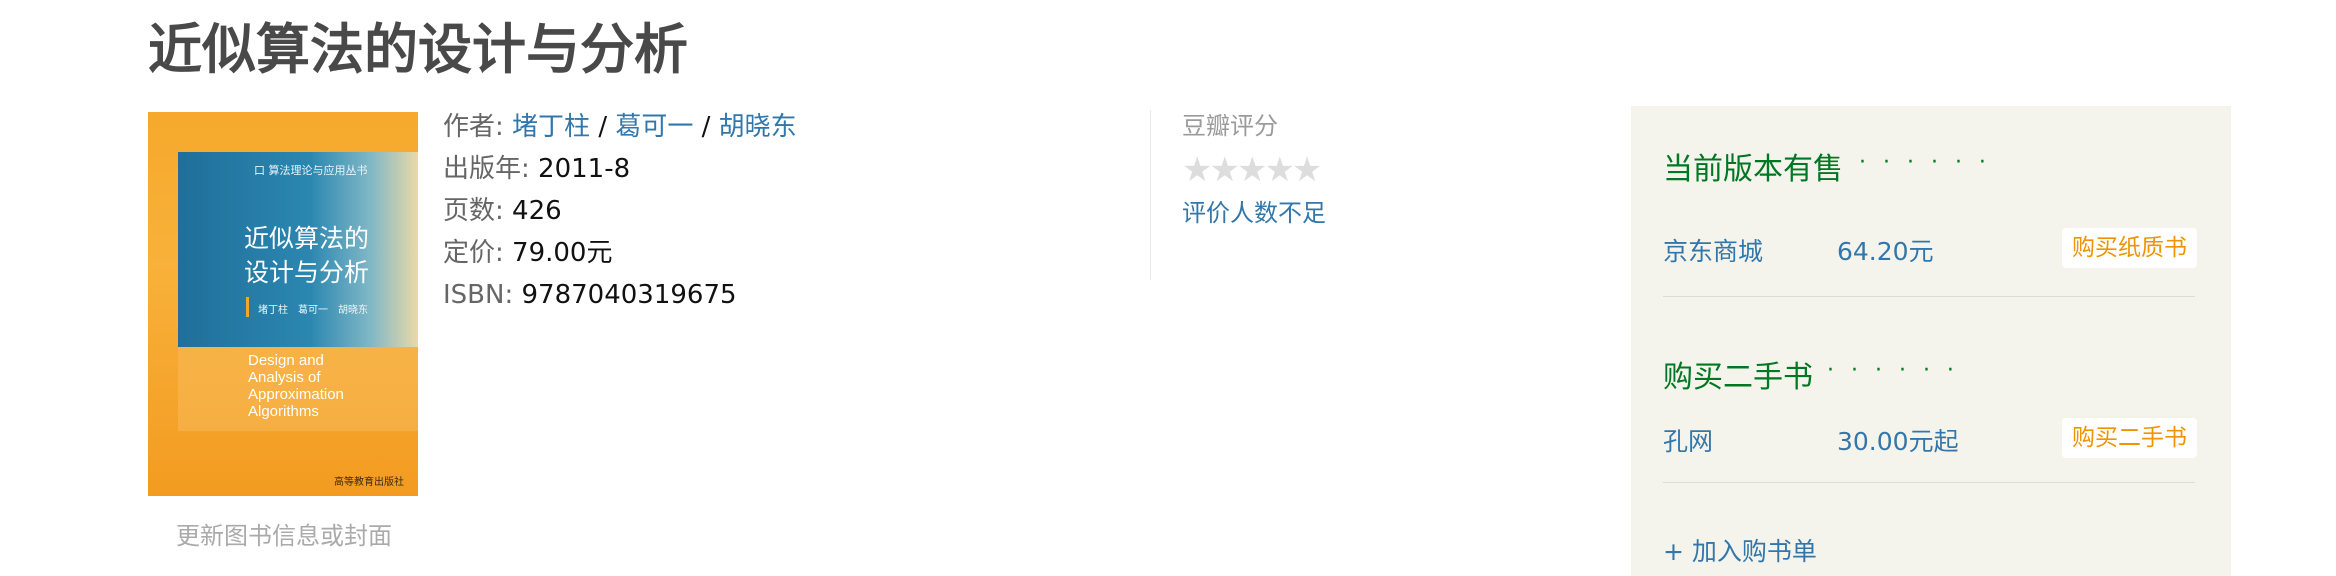 Image resolution: width=2336 pixels, height=576 pixels. Describe the element at coordinates (473, 253) in the screenshot. I see `price-label: 定价:` at that location.